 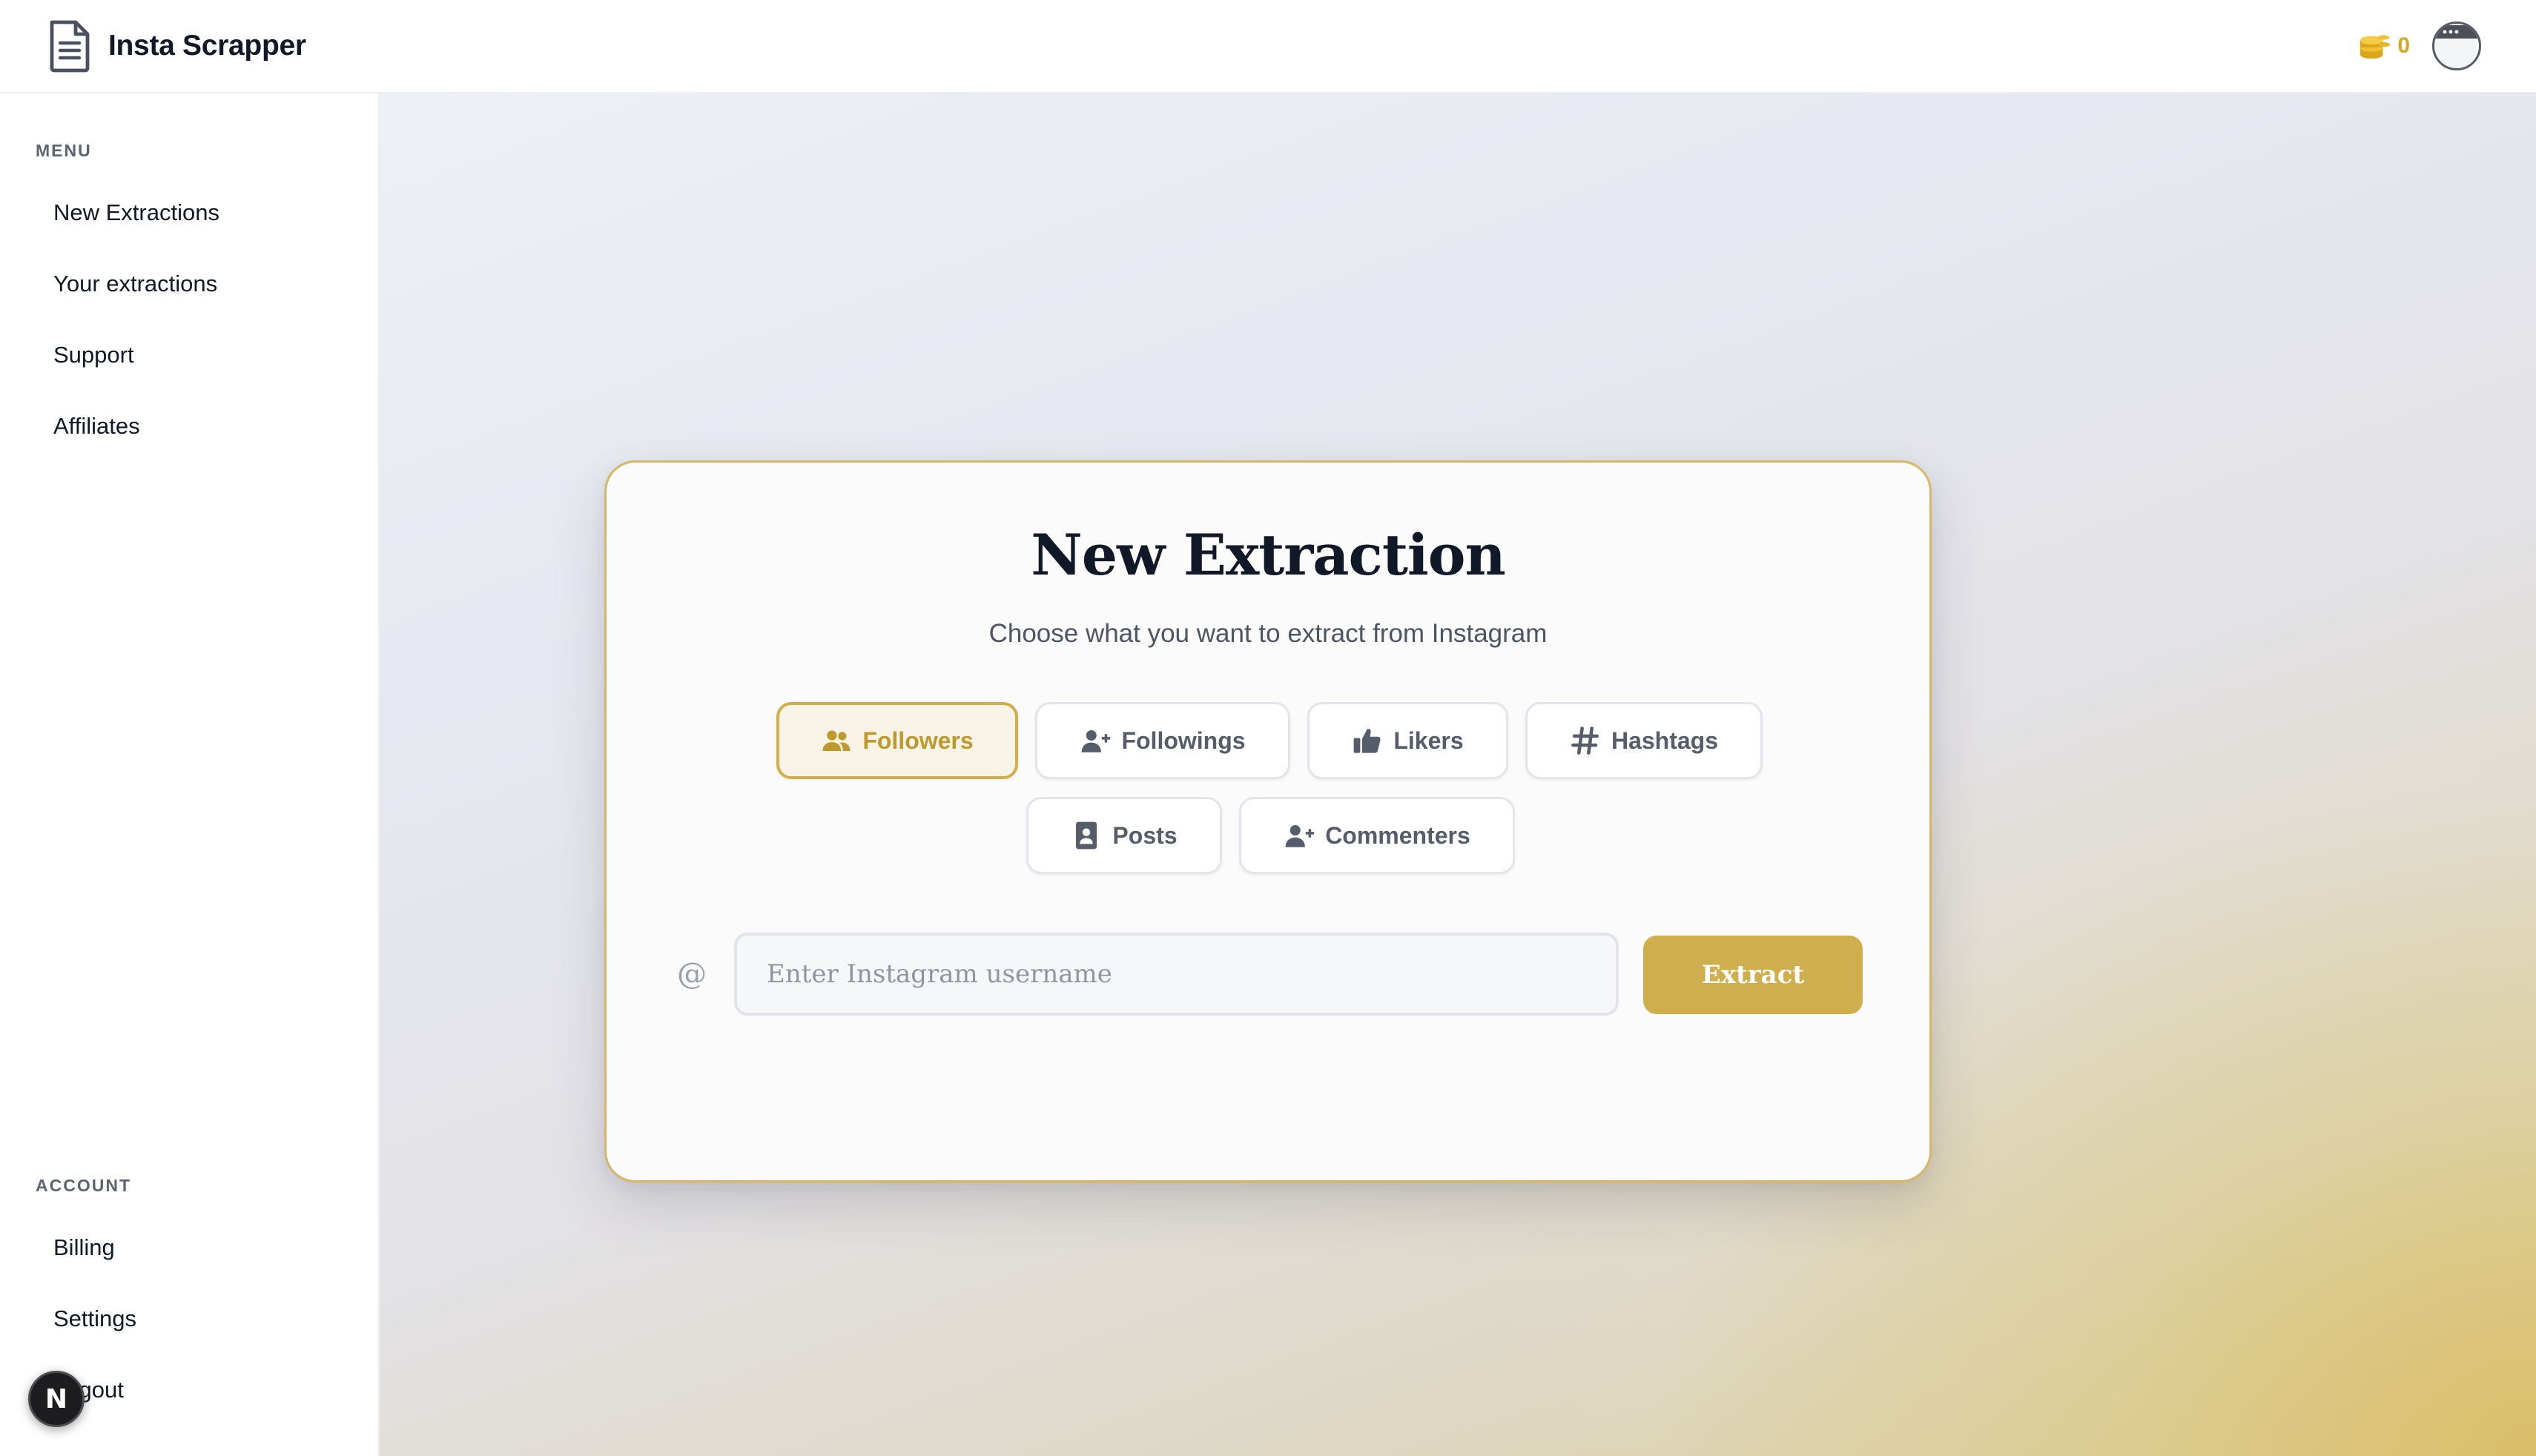 I want to click on browser-window-icon, so click(x=2457, y=46).